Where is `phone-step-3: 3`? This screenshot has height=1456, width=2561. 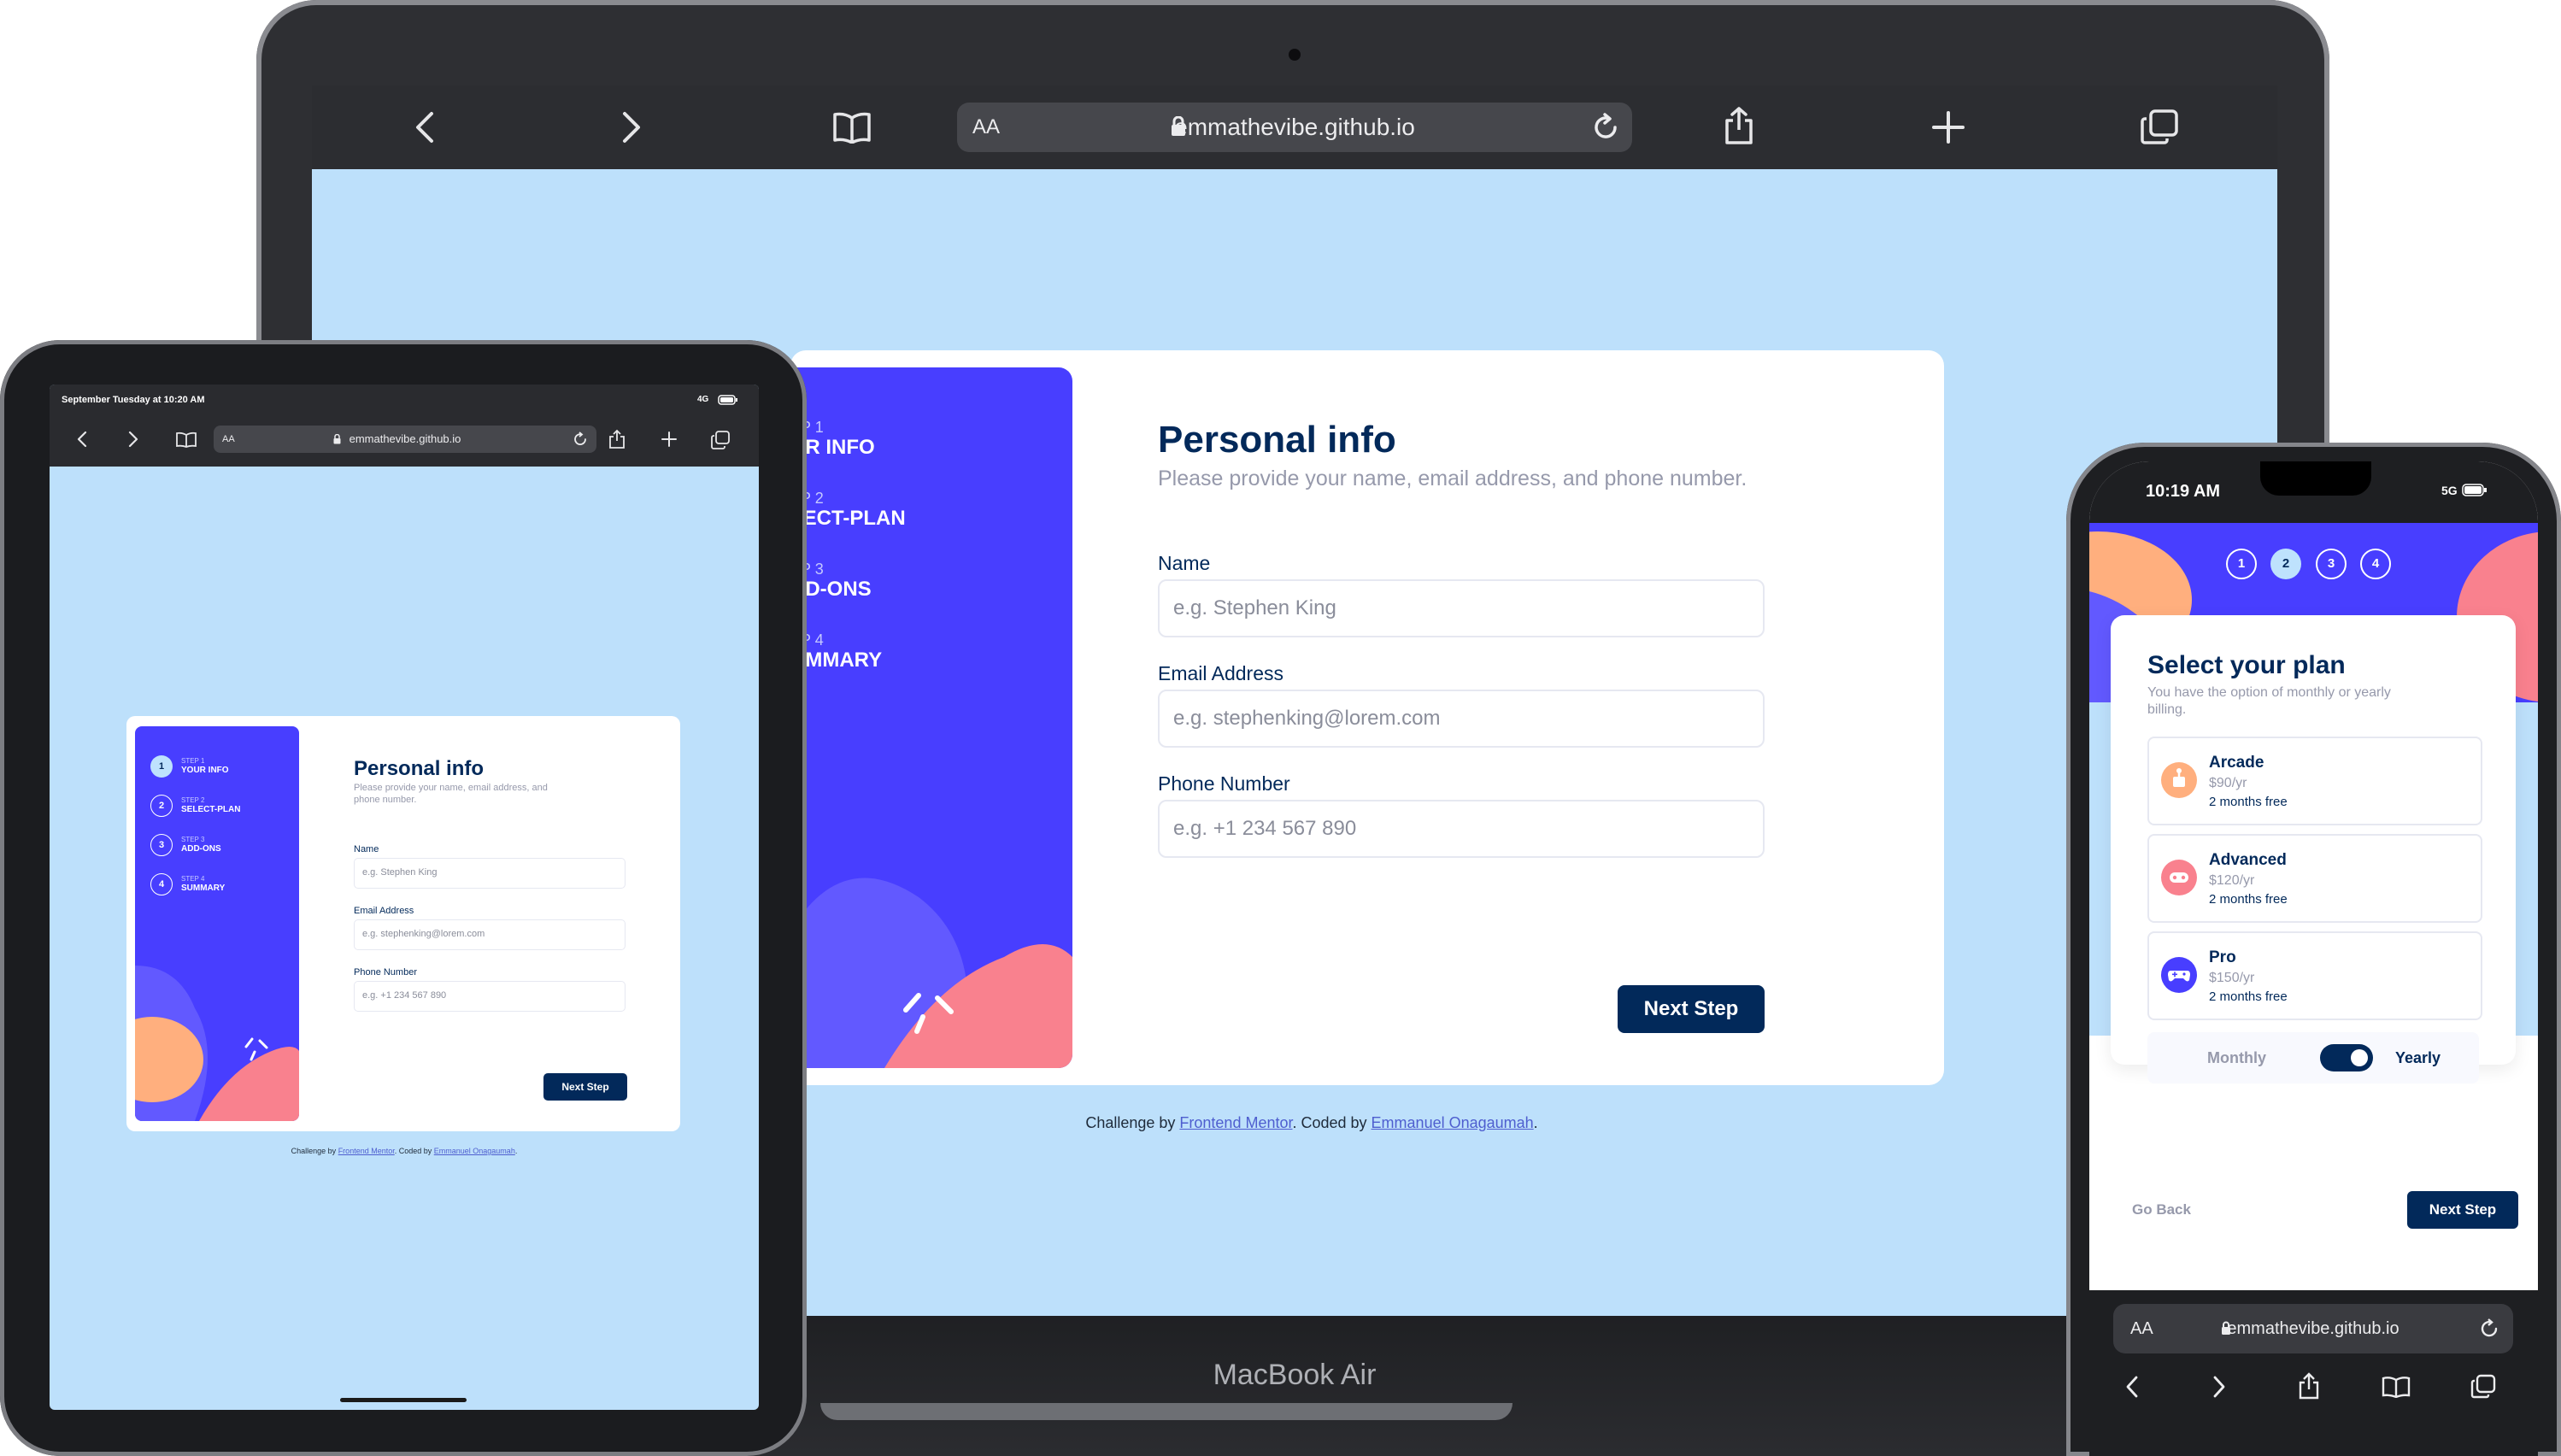
phone-step-3: 3 is located at coordinates (2331, 564).